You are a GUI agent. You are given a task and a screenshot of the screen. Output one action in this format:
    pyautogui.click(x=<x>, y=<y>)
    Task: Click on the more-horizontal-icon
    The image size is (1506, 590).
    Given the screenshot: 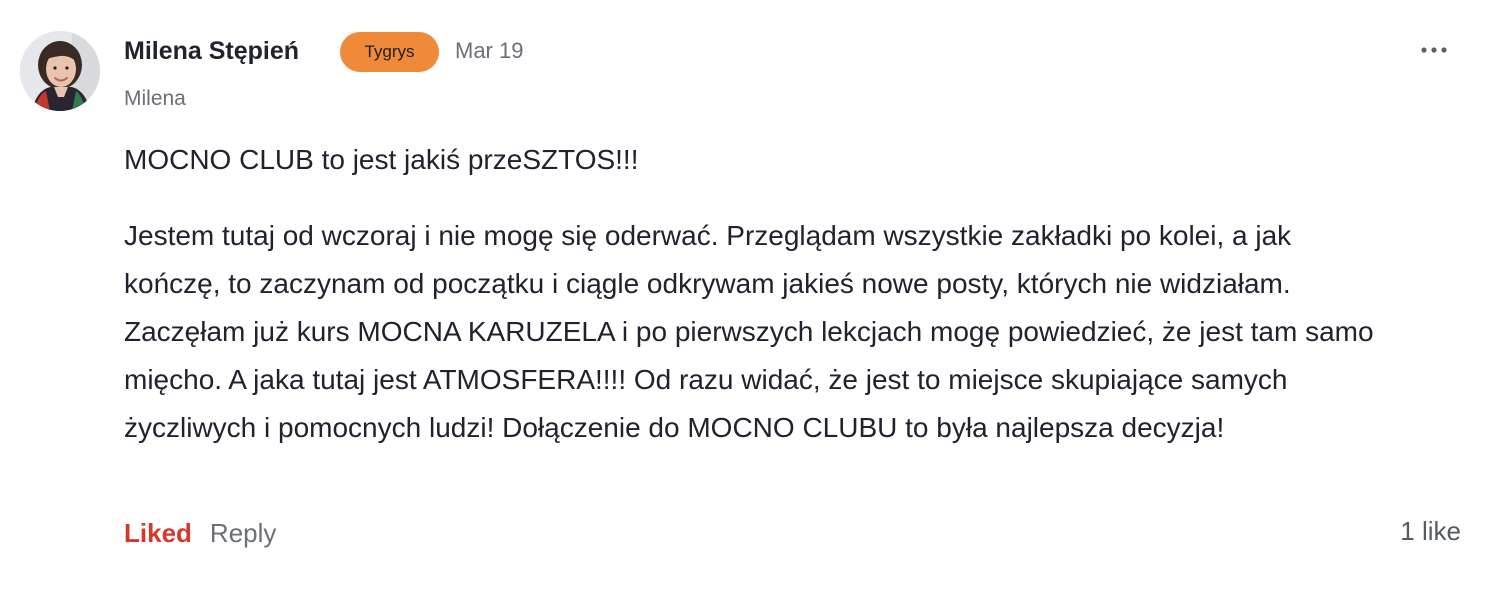 What is the action you would take?
    pyautogui.click(x=1434, y=50)
    